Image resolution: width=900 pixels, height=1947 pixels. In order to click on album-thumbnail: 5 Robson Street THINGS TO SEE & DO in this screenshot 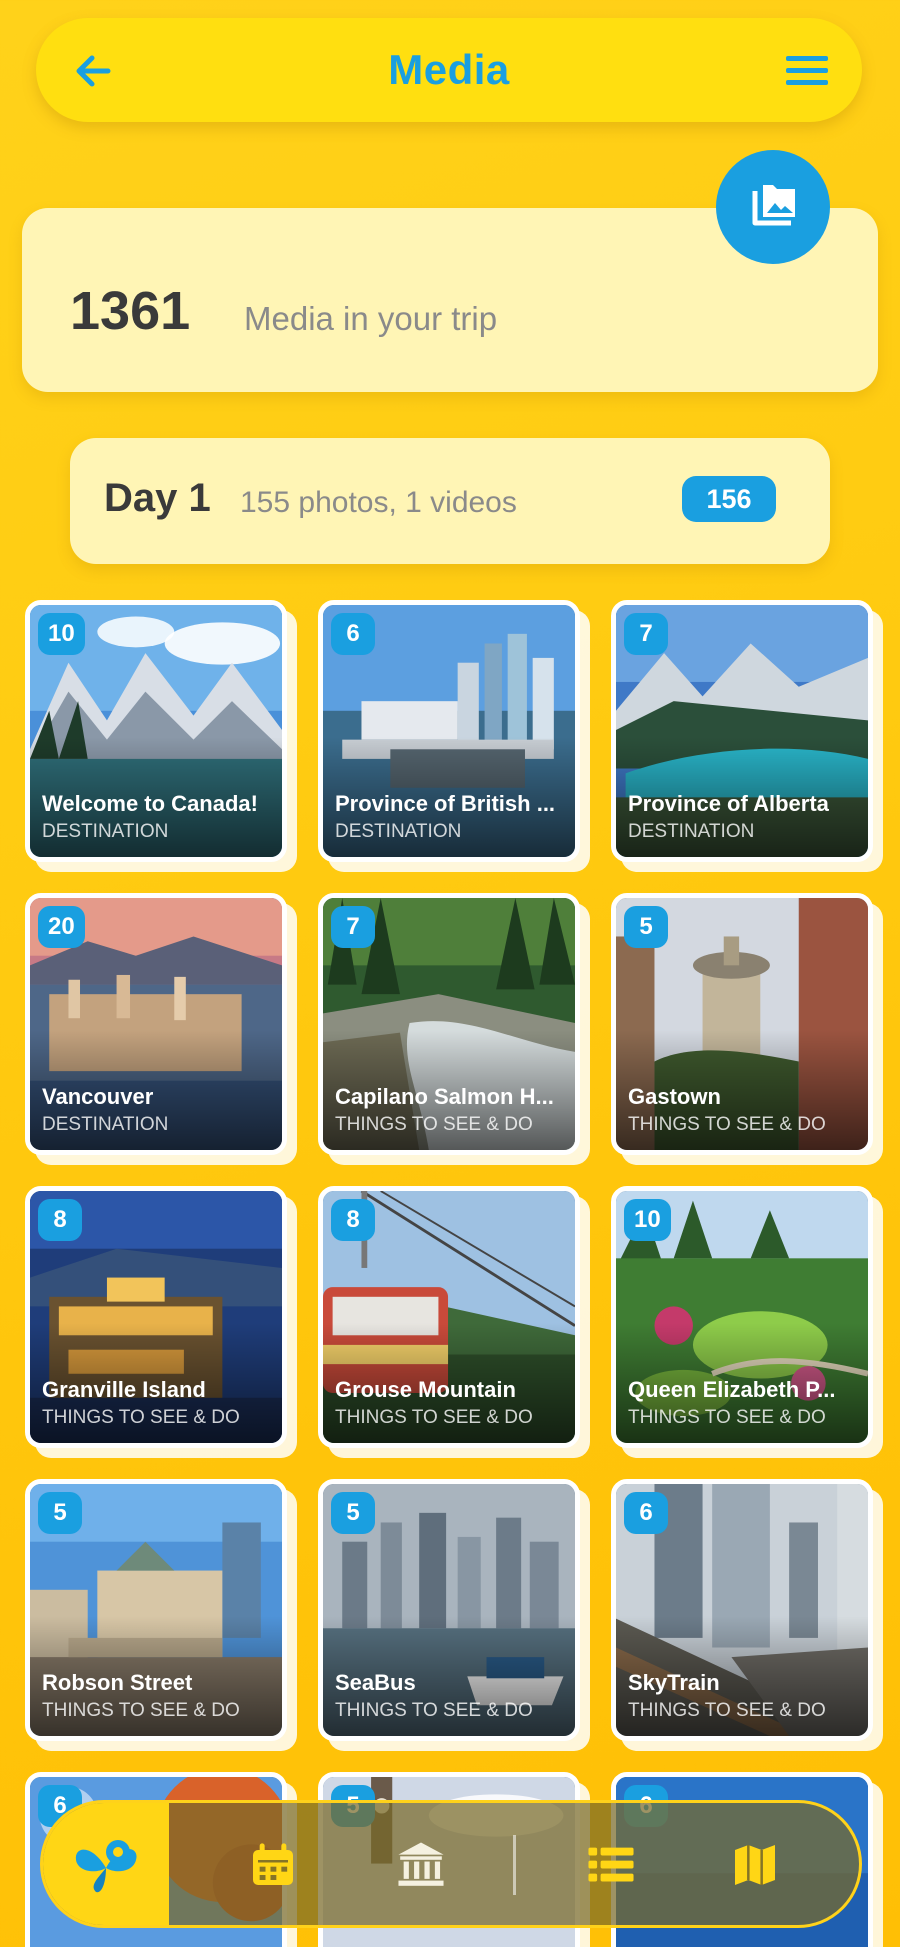, I will do `click(156, 1610)`.